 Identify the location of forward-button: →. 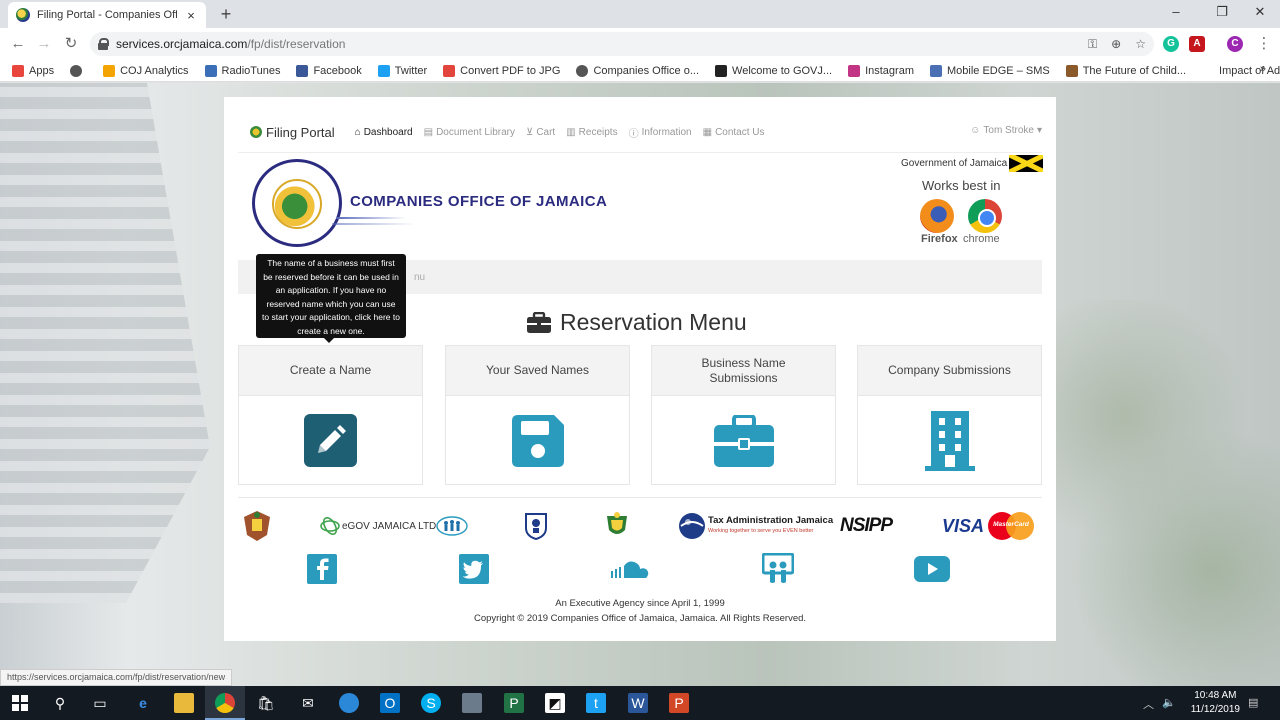
(44, 44).